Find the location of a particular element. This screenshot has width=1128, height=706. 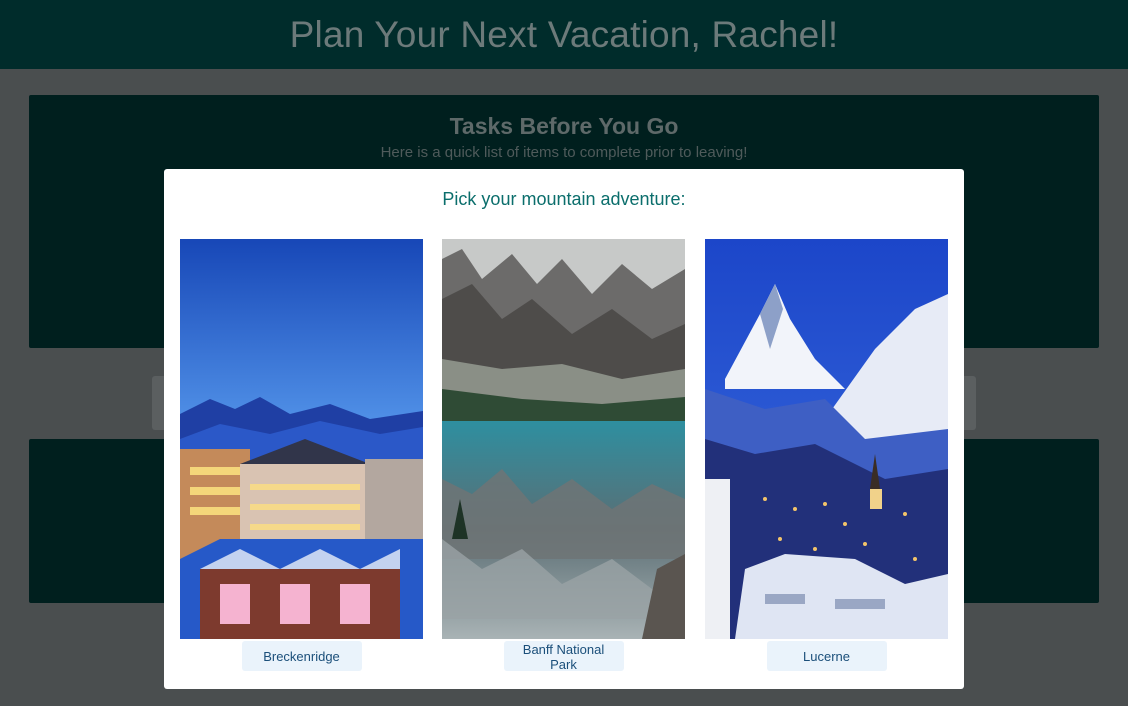

modal-title: Pick your mountain adventure: is located at coordinates (564, 199).